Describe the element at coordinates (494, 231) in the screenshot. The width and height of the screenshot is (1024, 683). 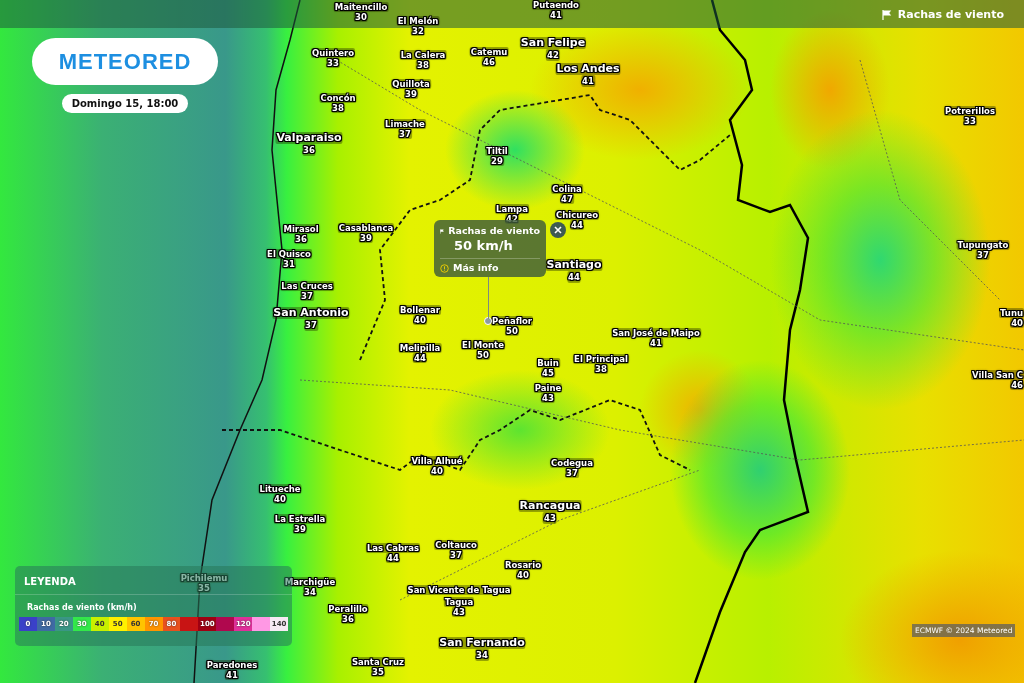
I see `popup-title: Rachas de viento` at that location.